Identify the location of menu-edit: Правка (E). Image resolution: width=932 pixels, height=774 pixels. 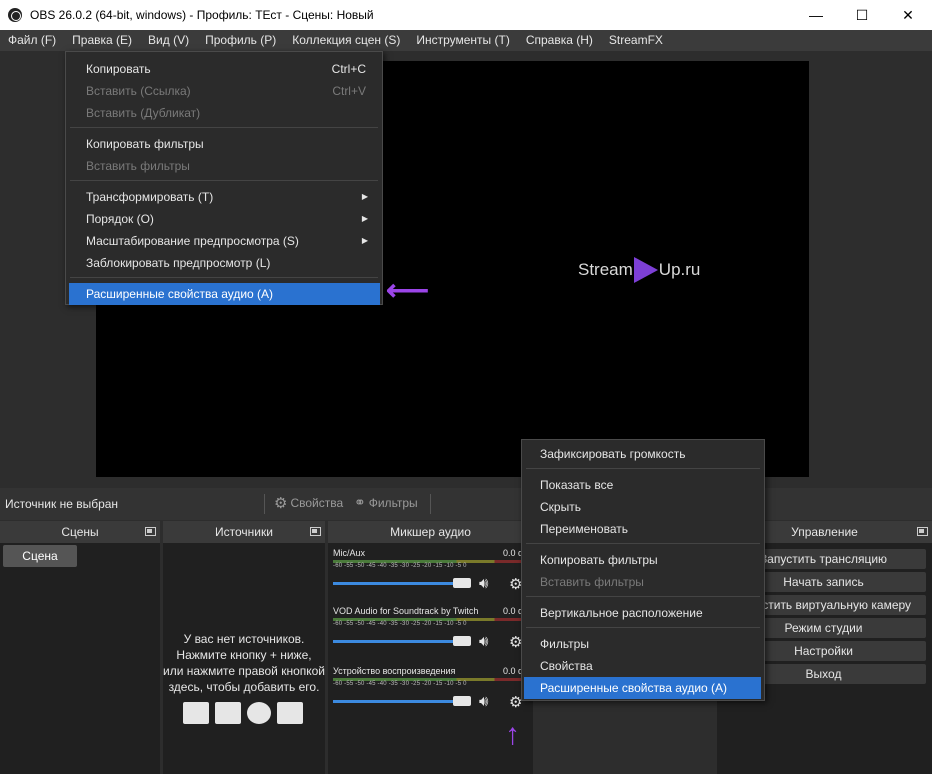
(102, 40).